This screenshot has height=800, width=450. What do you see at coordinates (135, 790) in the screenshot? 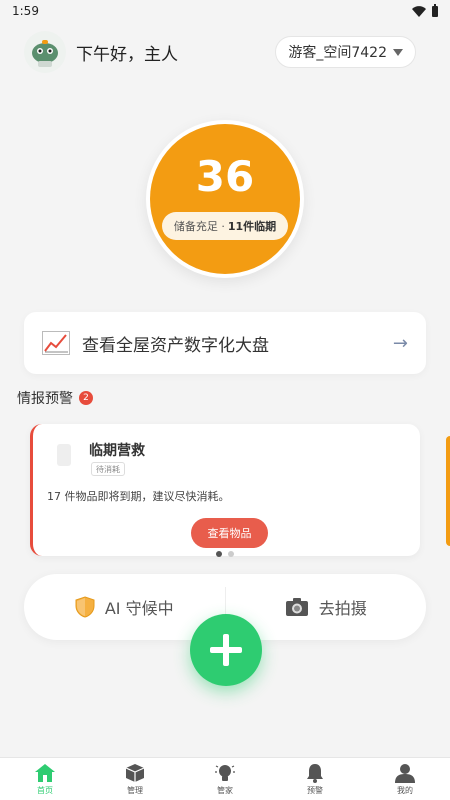
I see `nav-label-manage: 管理` at bounding box center [135, 790].